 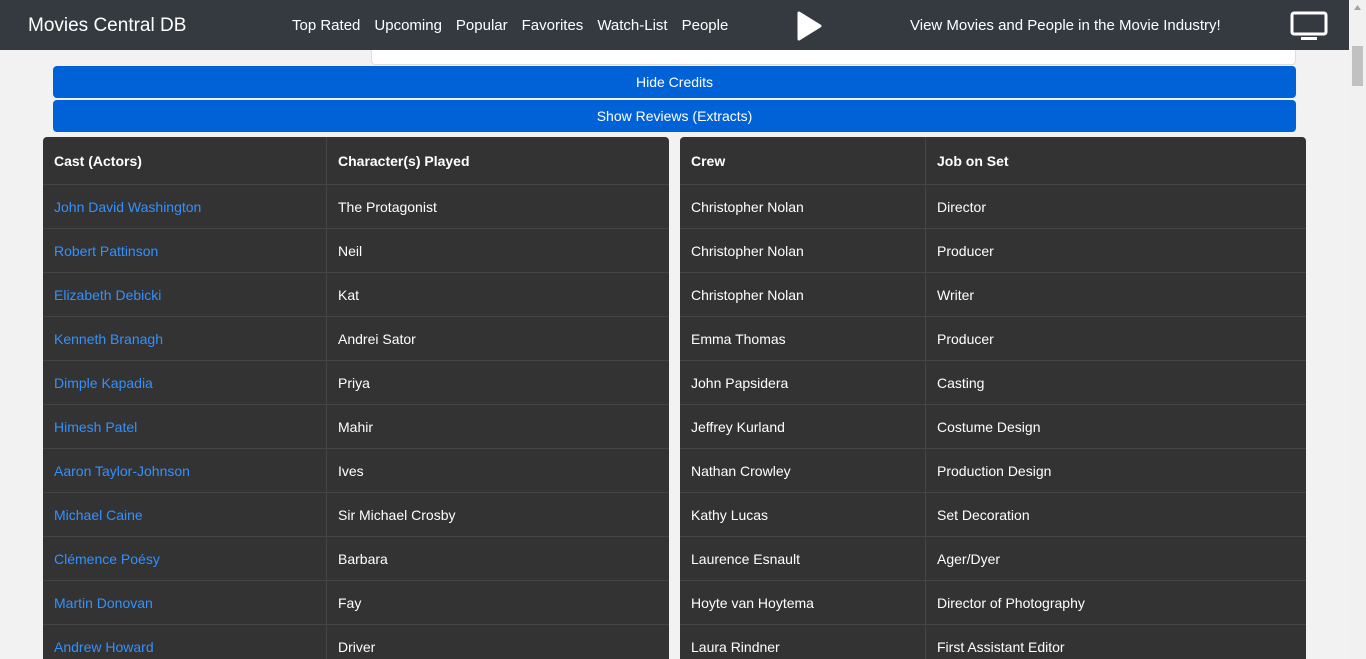 I want to click on cast-row: Himesh Patel Mahir, so click(x=356, y=427).